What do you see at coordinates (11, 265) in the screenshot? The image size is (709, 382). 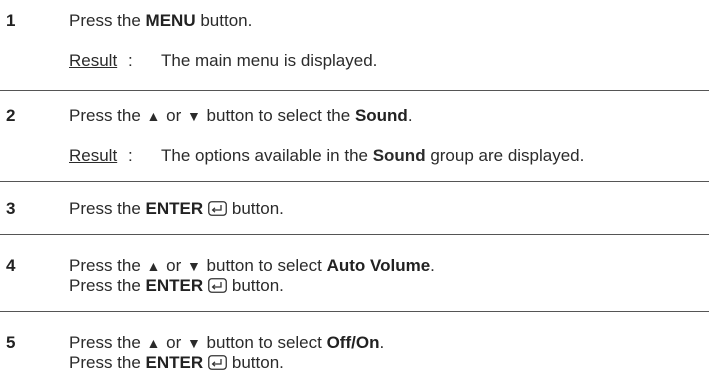 I see `step-number: 4` at bounding box center [11, 265].